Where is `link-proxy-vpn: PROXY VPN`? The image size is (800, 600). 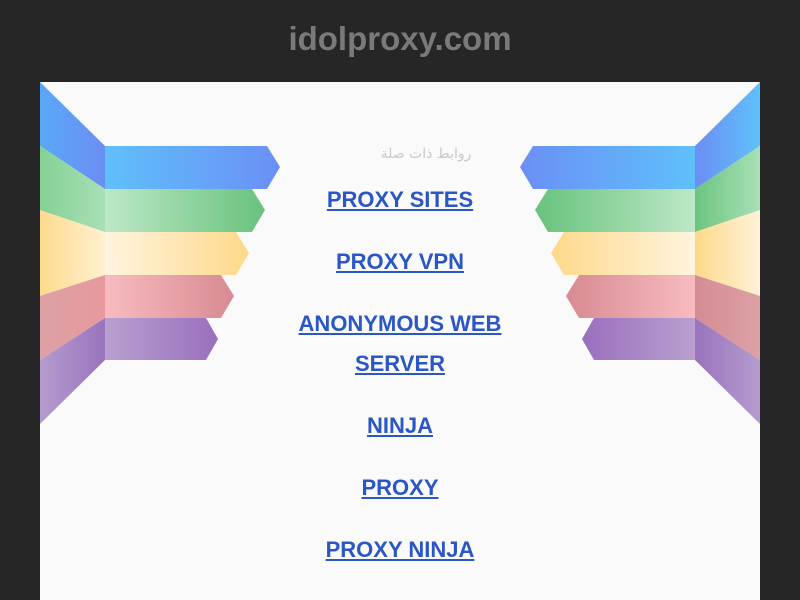 link-proxy-vpn: PROXY VPN is located at coordinates (400, 262).